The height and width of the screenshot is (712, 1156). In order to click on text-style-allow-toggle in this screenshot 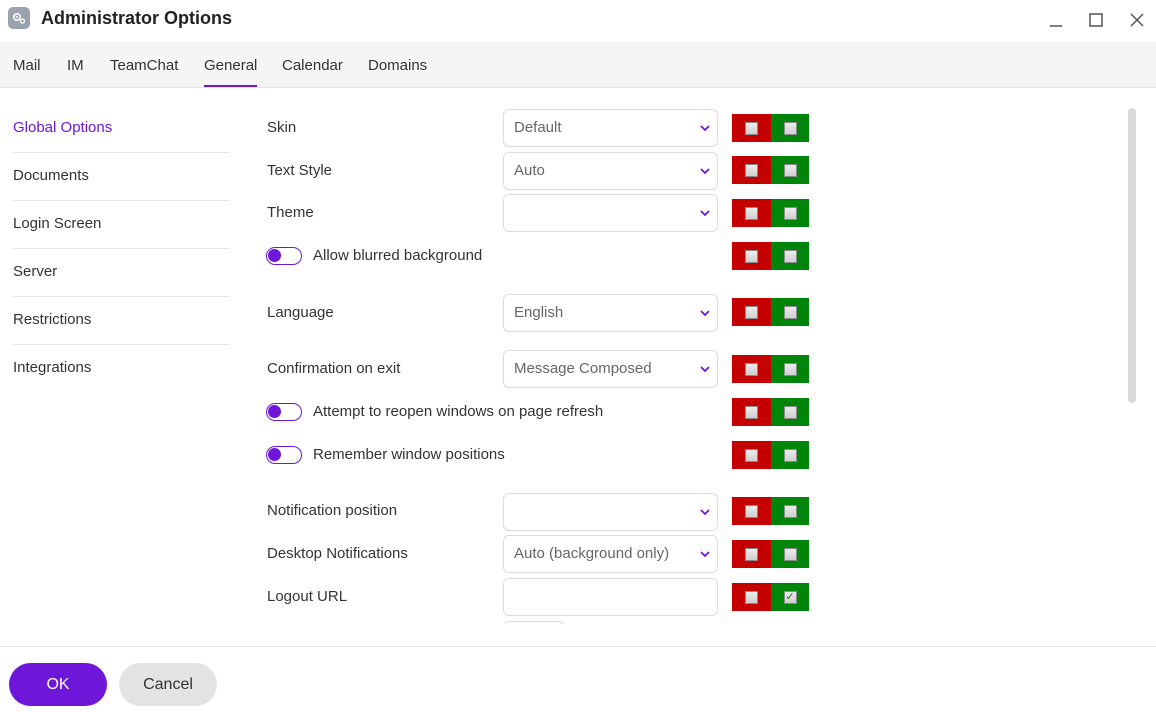, I will do `click(790, 170)`.